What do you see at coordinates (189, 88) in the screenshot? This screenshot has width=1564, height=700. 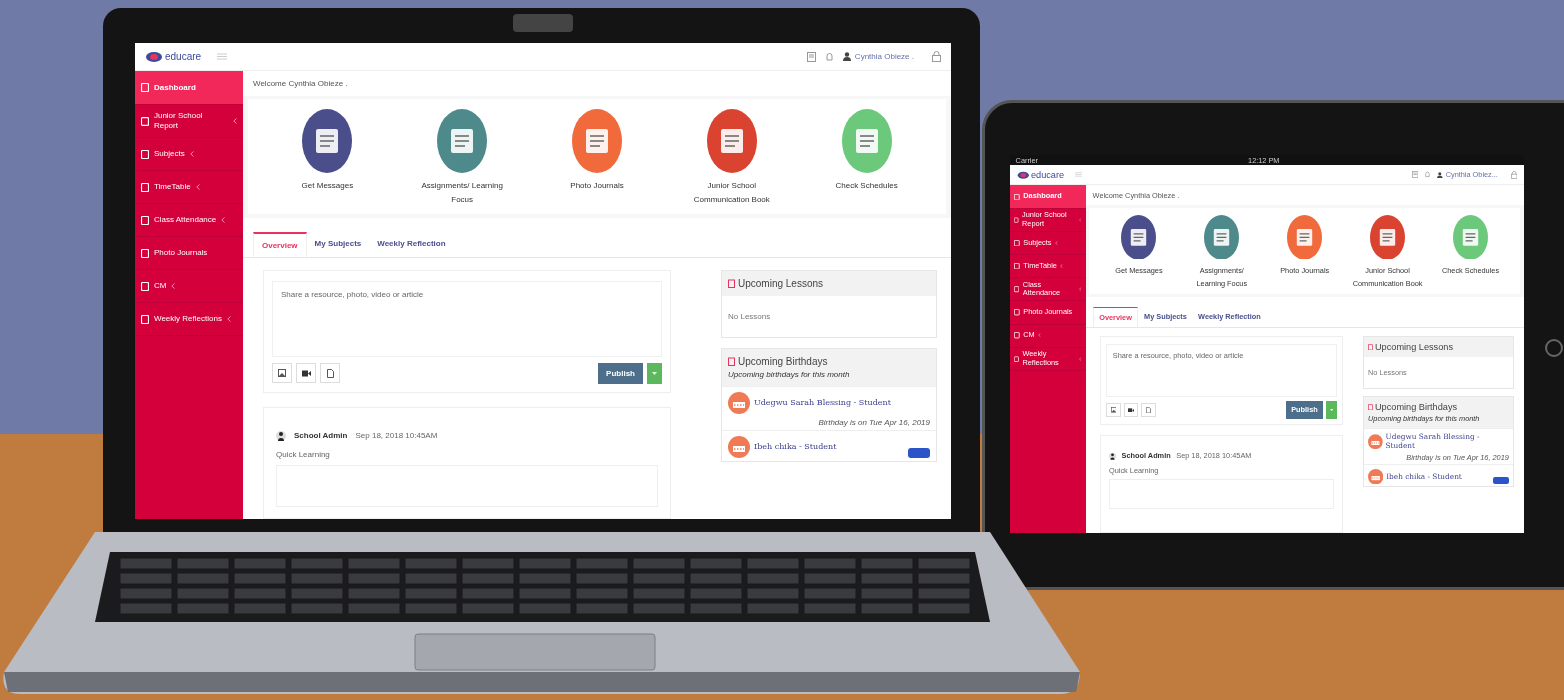 I see `sidebar-item: Dashboard` at bounding box center [189, 88].